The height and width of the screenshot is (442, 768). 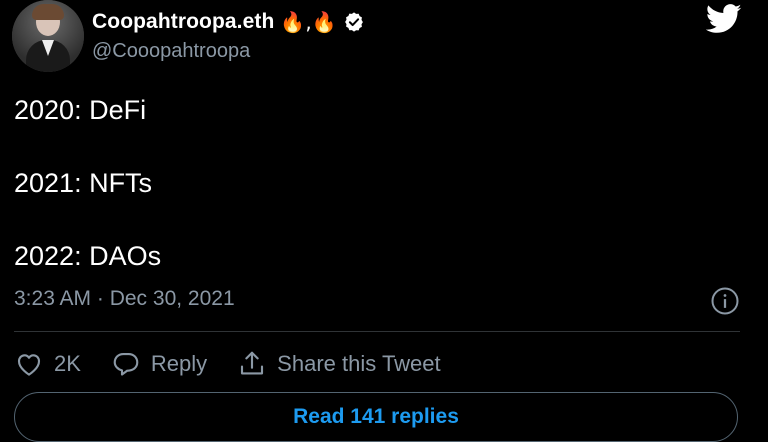 I want to click on tweet-timestamp: 3:23 AM · Dec 30, 2021, so click(x=124, y=299).